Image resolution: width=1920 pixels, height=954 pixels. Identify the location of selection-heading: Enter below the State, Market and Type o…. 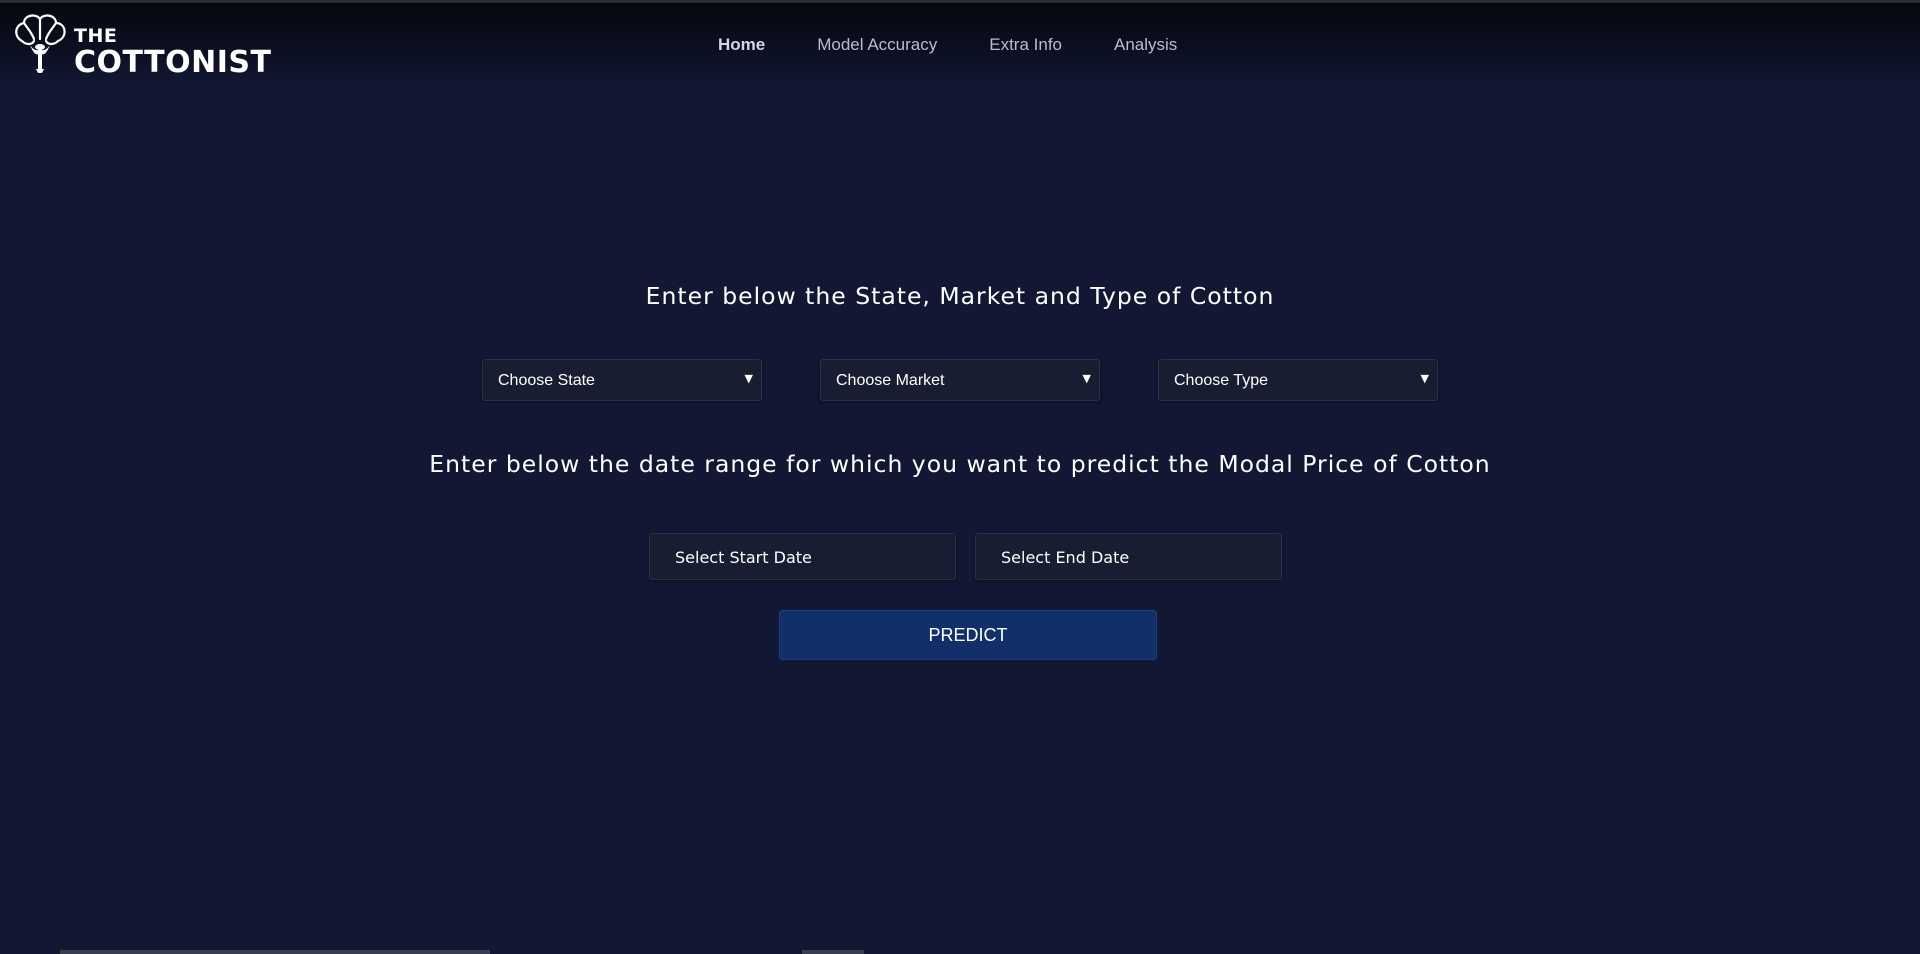
(960, 296).